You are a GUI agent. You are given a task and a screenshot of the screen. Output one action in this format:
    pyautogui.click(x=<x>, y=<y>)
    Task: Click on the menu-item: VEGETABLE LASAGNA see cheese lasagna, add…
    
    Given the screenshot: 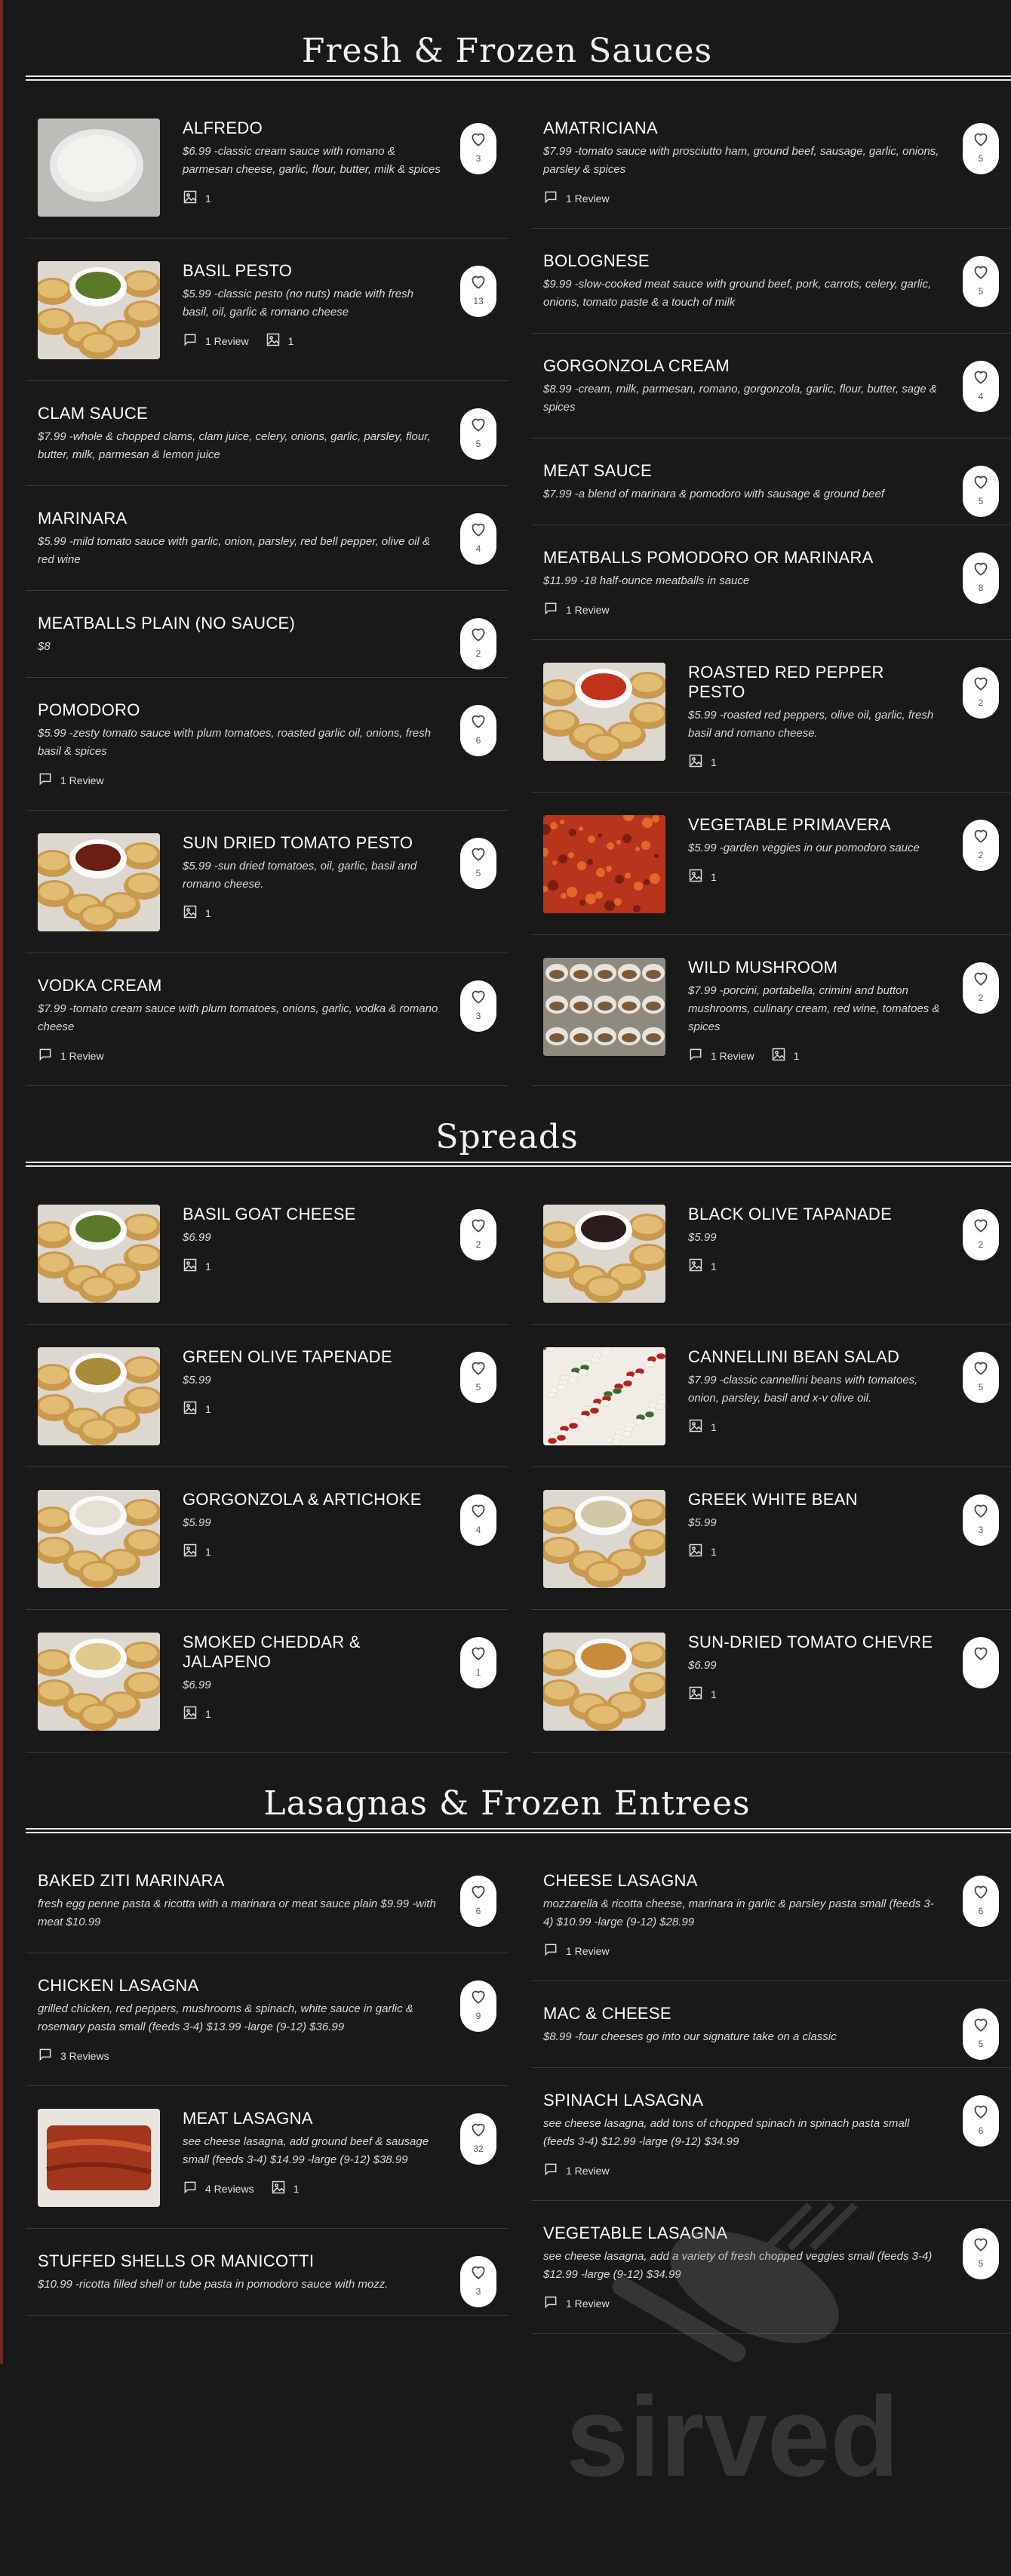 What is the action you would take?
    pyautogui.click(x=771, y=2267)
    